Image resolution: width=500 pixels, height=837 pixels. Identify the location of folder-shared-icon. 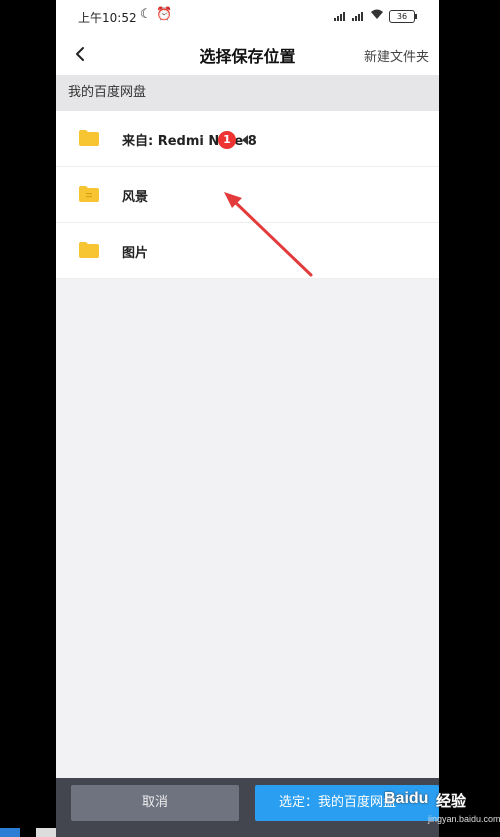
(89, 194).